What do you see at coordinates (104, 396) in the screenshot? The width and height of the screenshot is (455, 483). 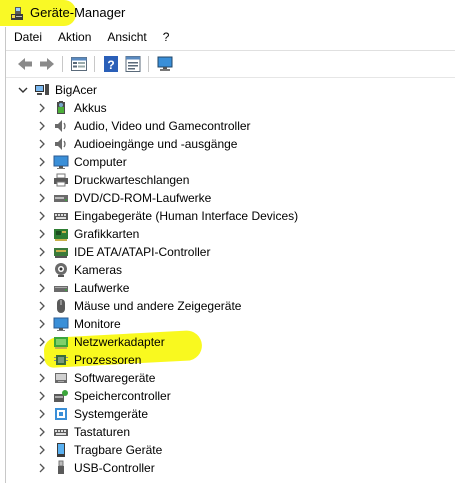 I see `tree-item-speichercontroller: Speichercontroller` at bounding box center [104, 396].